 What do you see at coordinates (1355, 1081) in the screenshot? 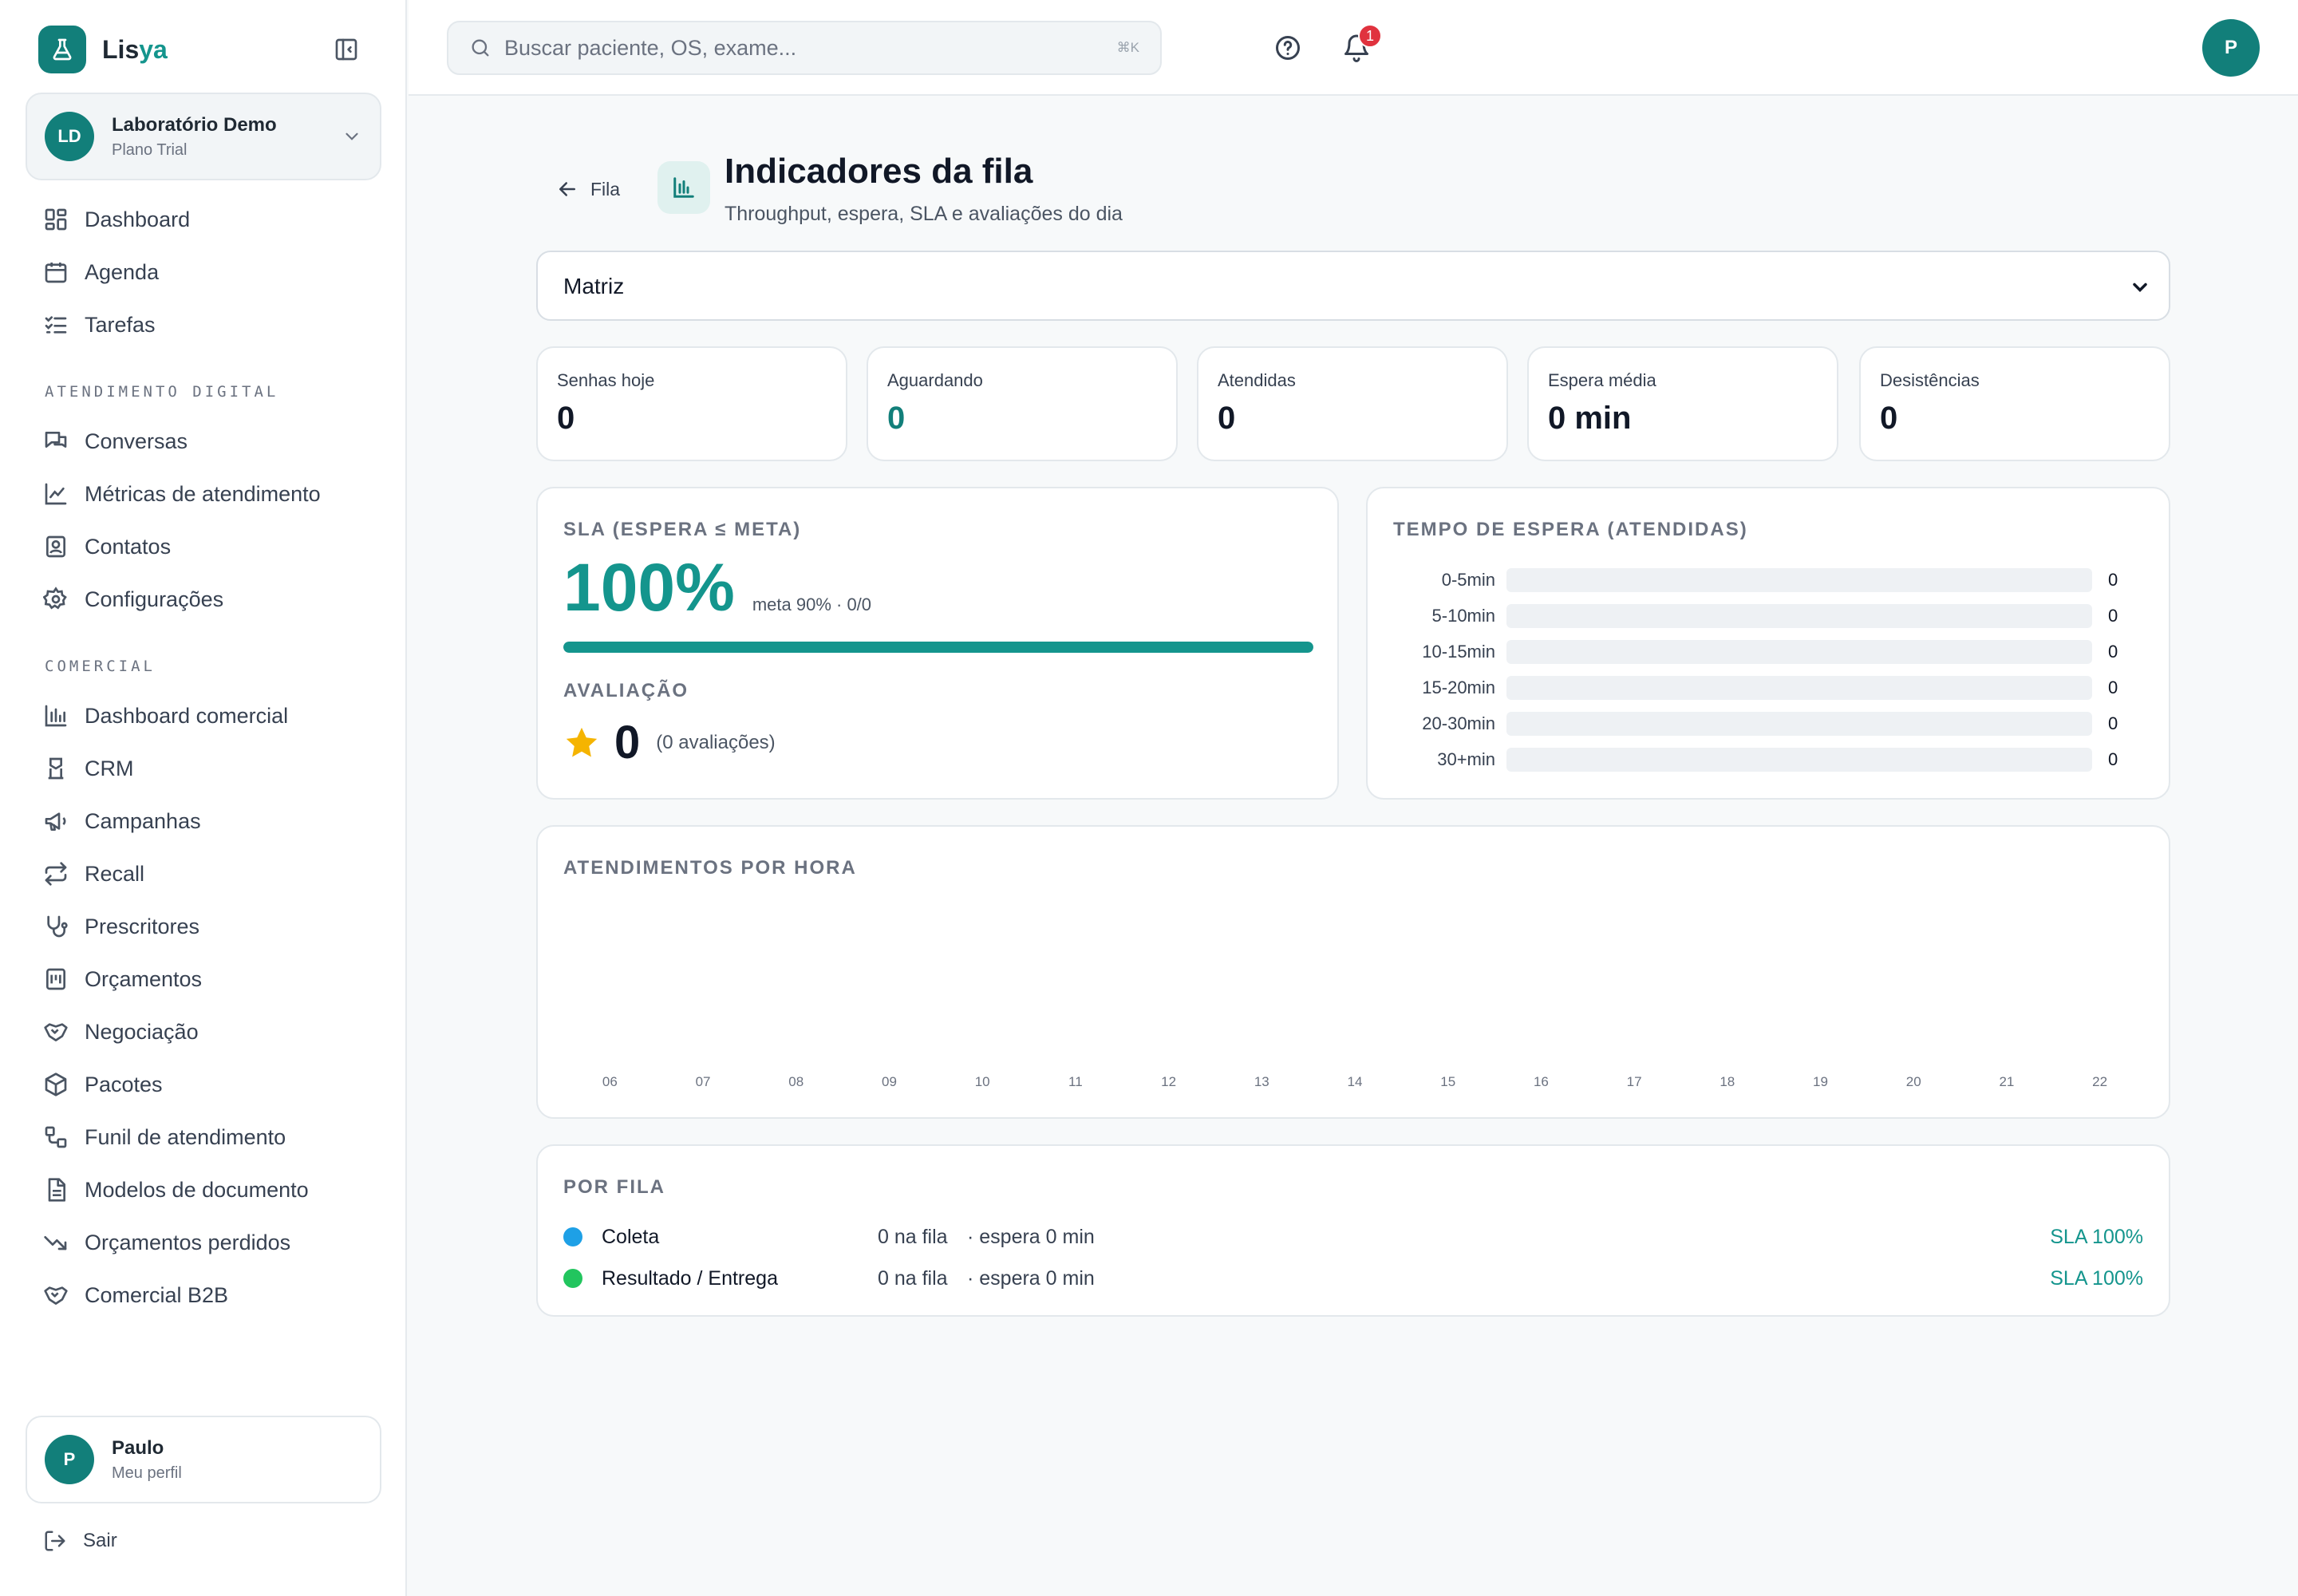
I see `hourly-tick-label: 14` at bounding box center [1355, 1081].